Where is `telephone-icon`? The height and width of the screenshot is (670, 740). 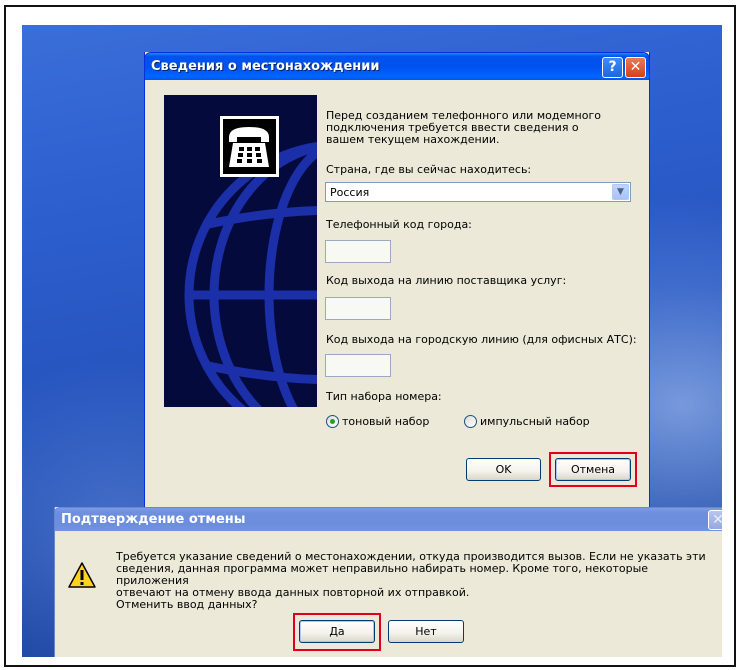
telephone-icon is located at coordinates (249, 146).